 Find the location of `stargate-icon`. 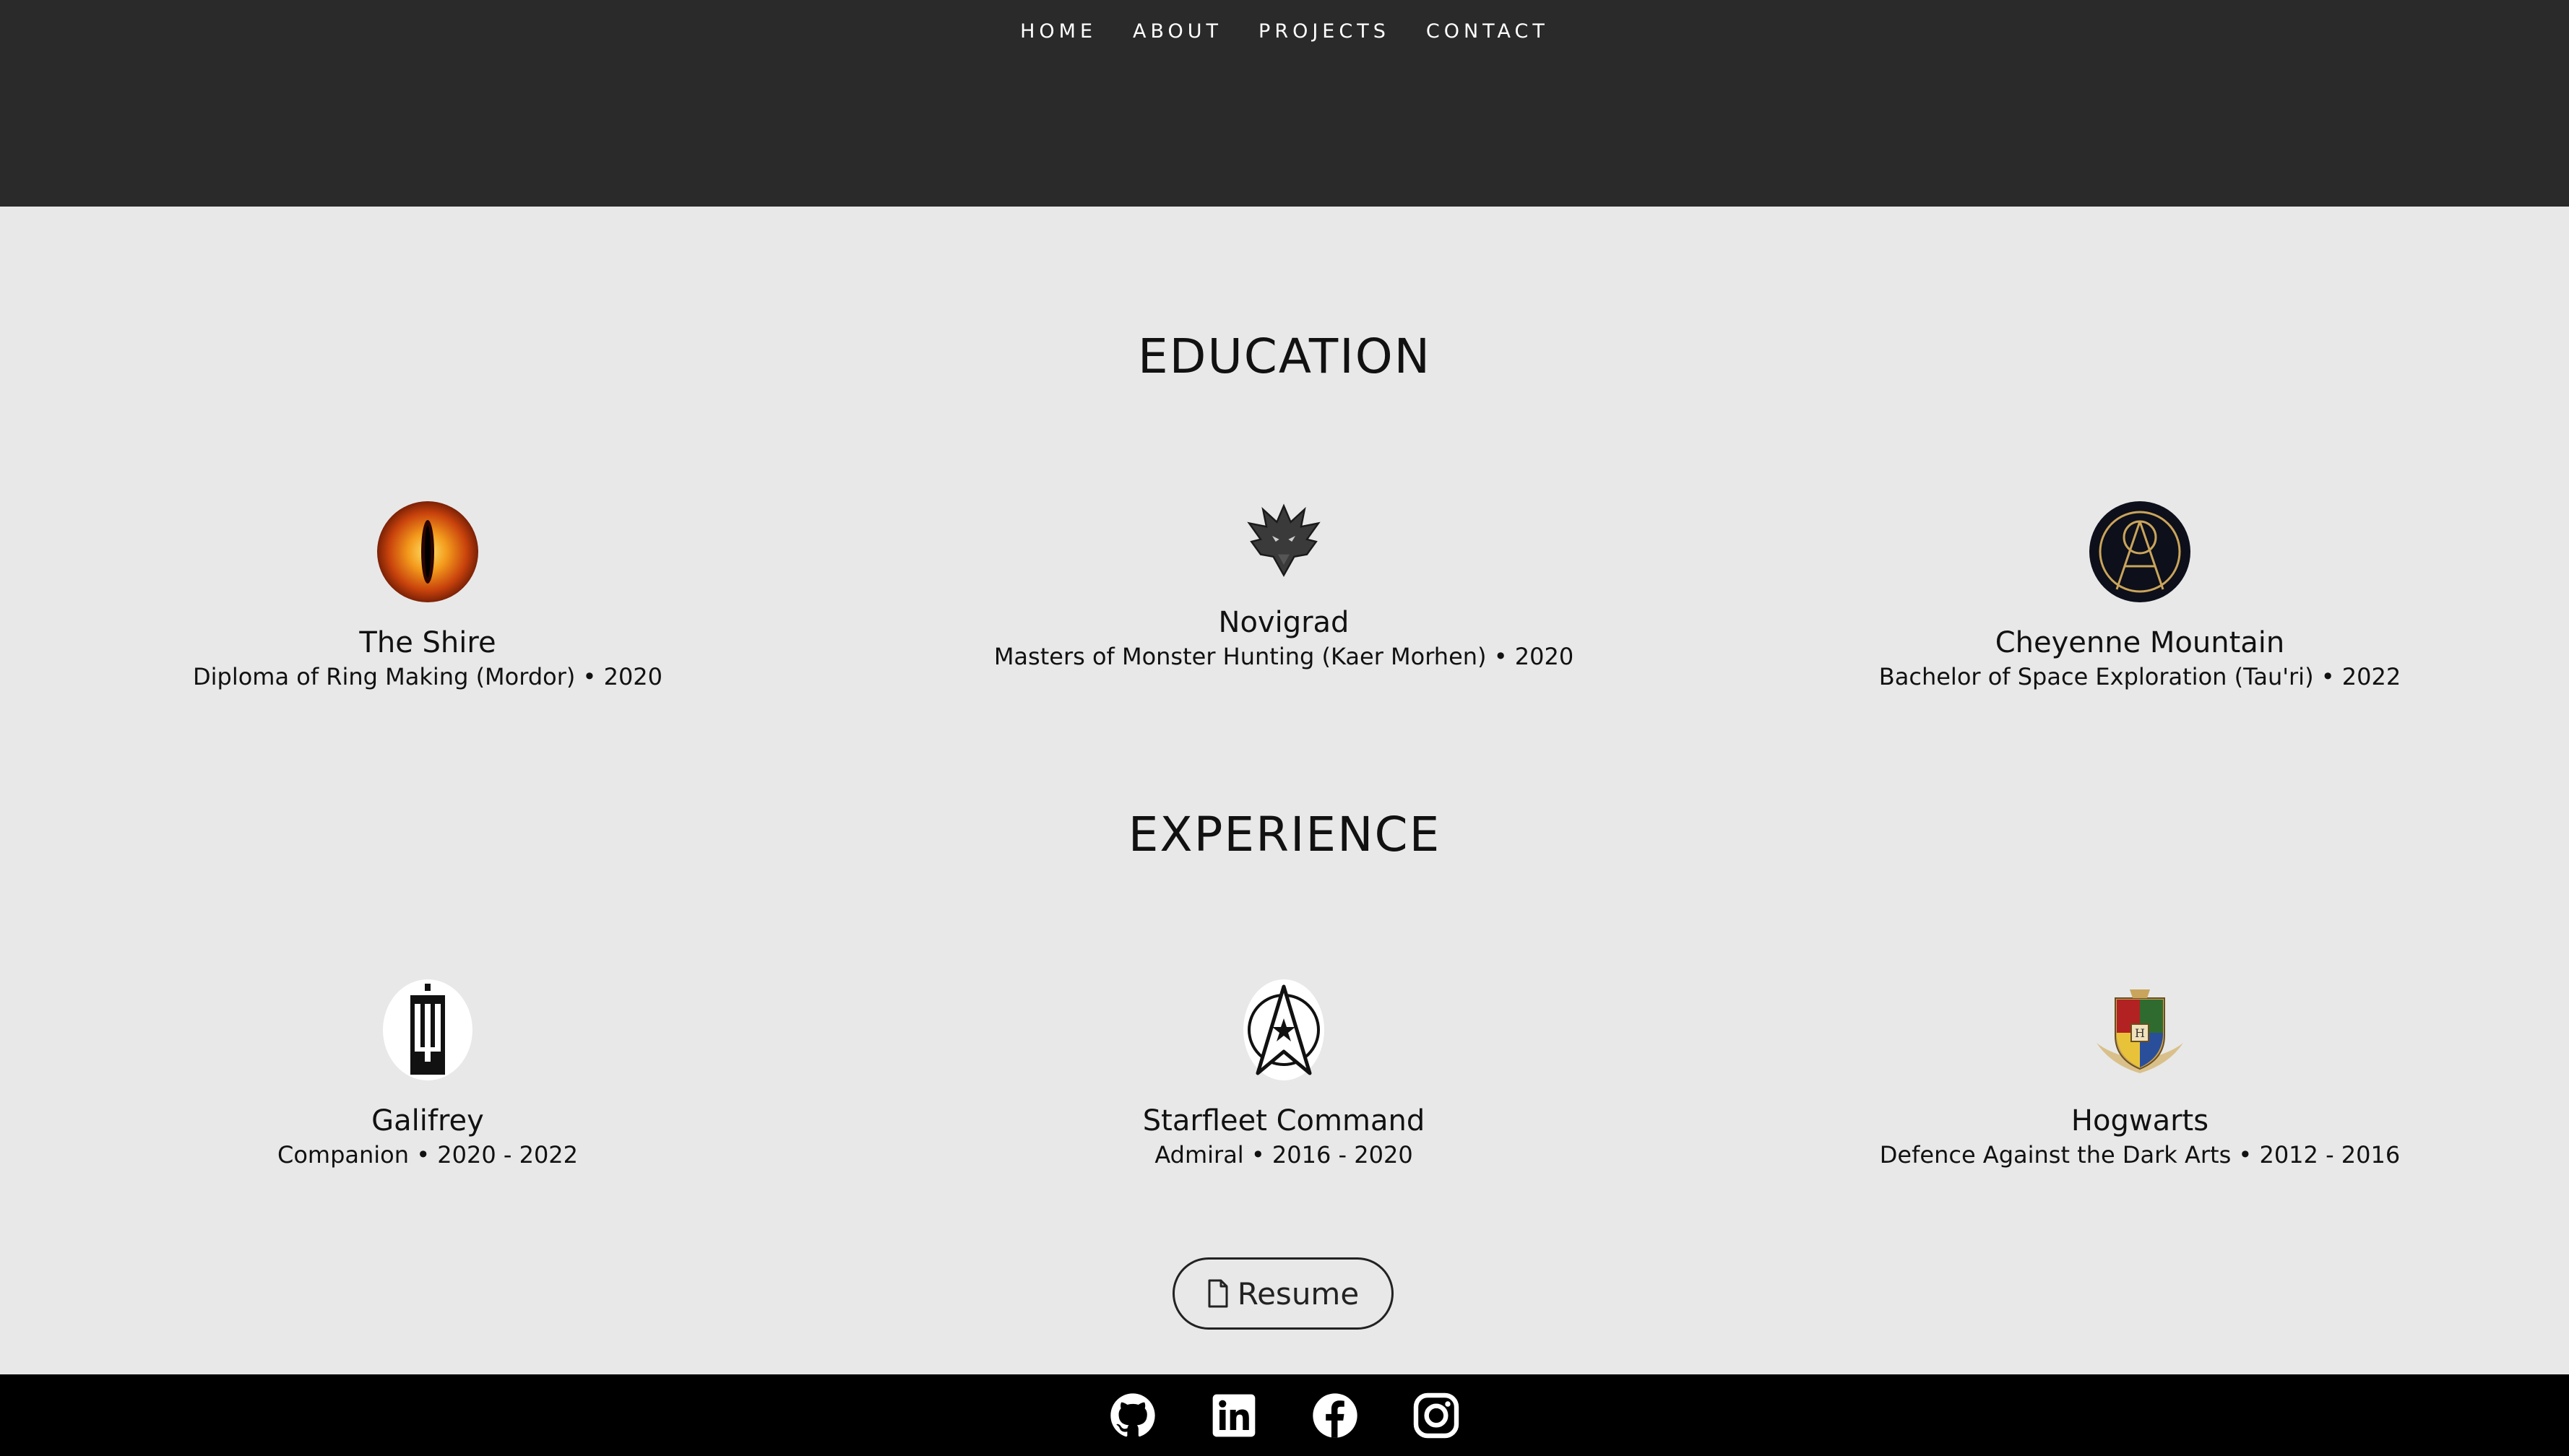

stargate-icon is located at coordinates (2139, 551).